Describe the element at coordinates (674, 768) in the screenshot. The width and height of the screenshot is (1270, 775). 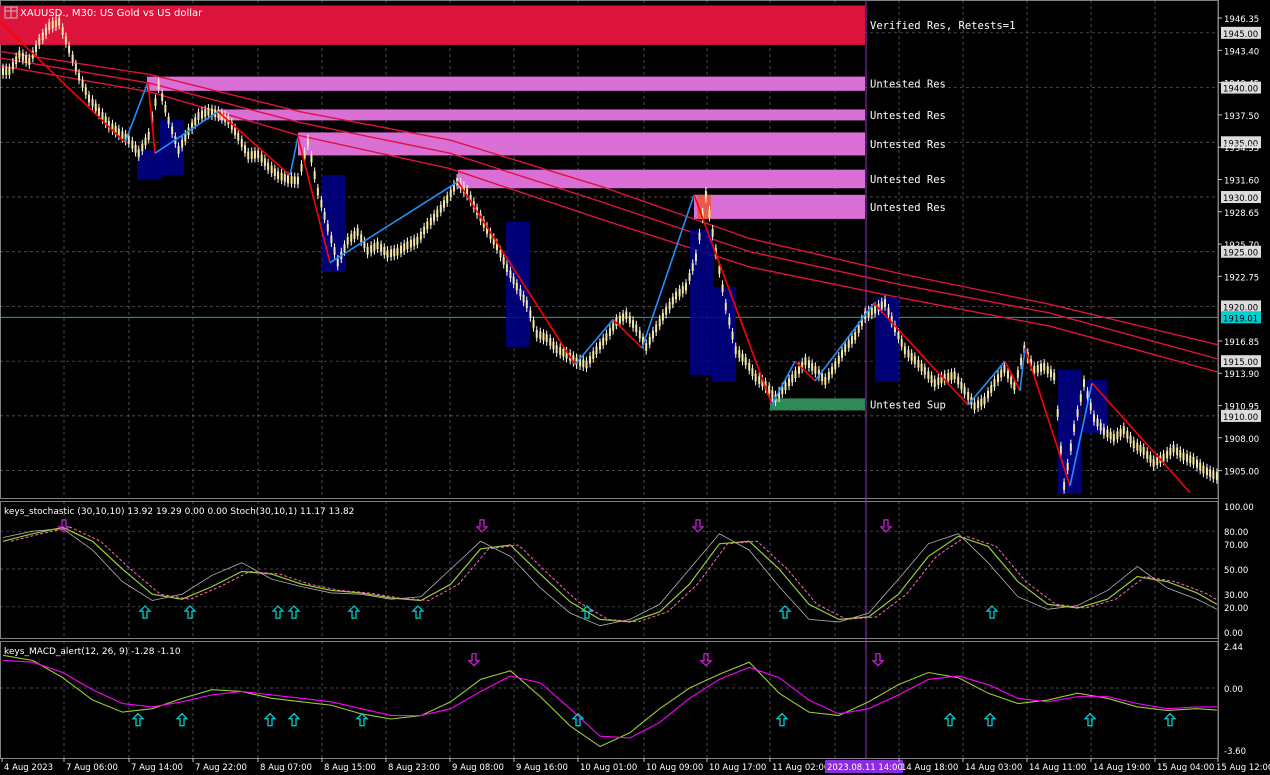
I see `time-axis-label: 10 Aug 09:00` at that location.